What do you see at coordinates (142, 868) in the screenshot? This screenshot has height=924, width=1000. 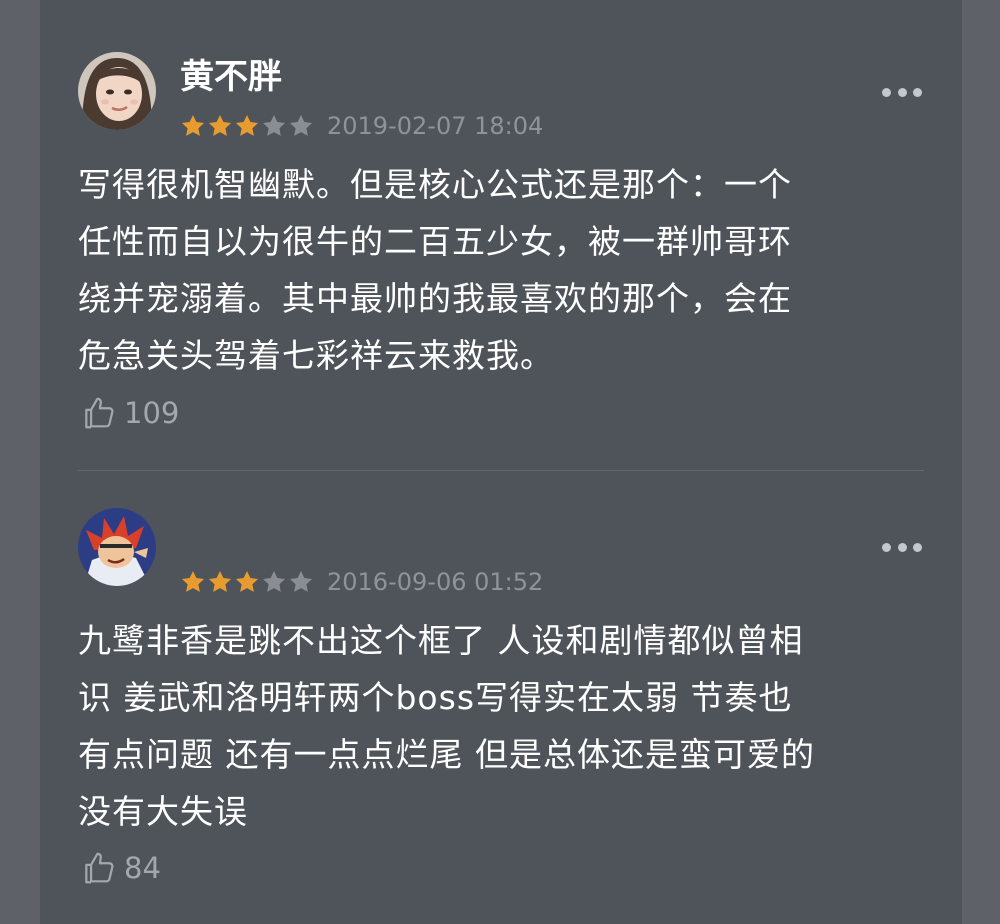 I see `like-count: 84` at bounding box center [142, 868].